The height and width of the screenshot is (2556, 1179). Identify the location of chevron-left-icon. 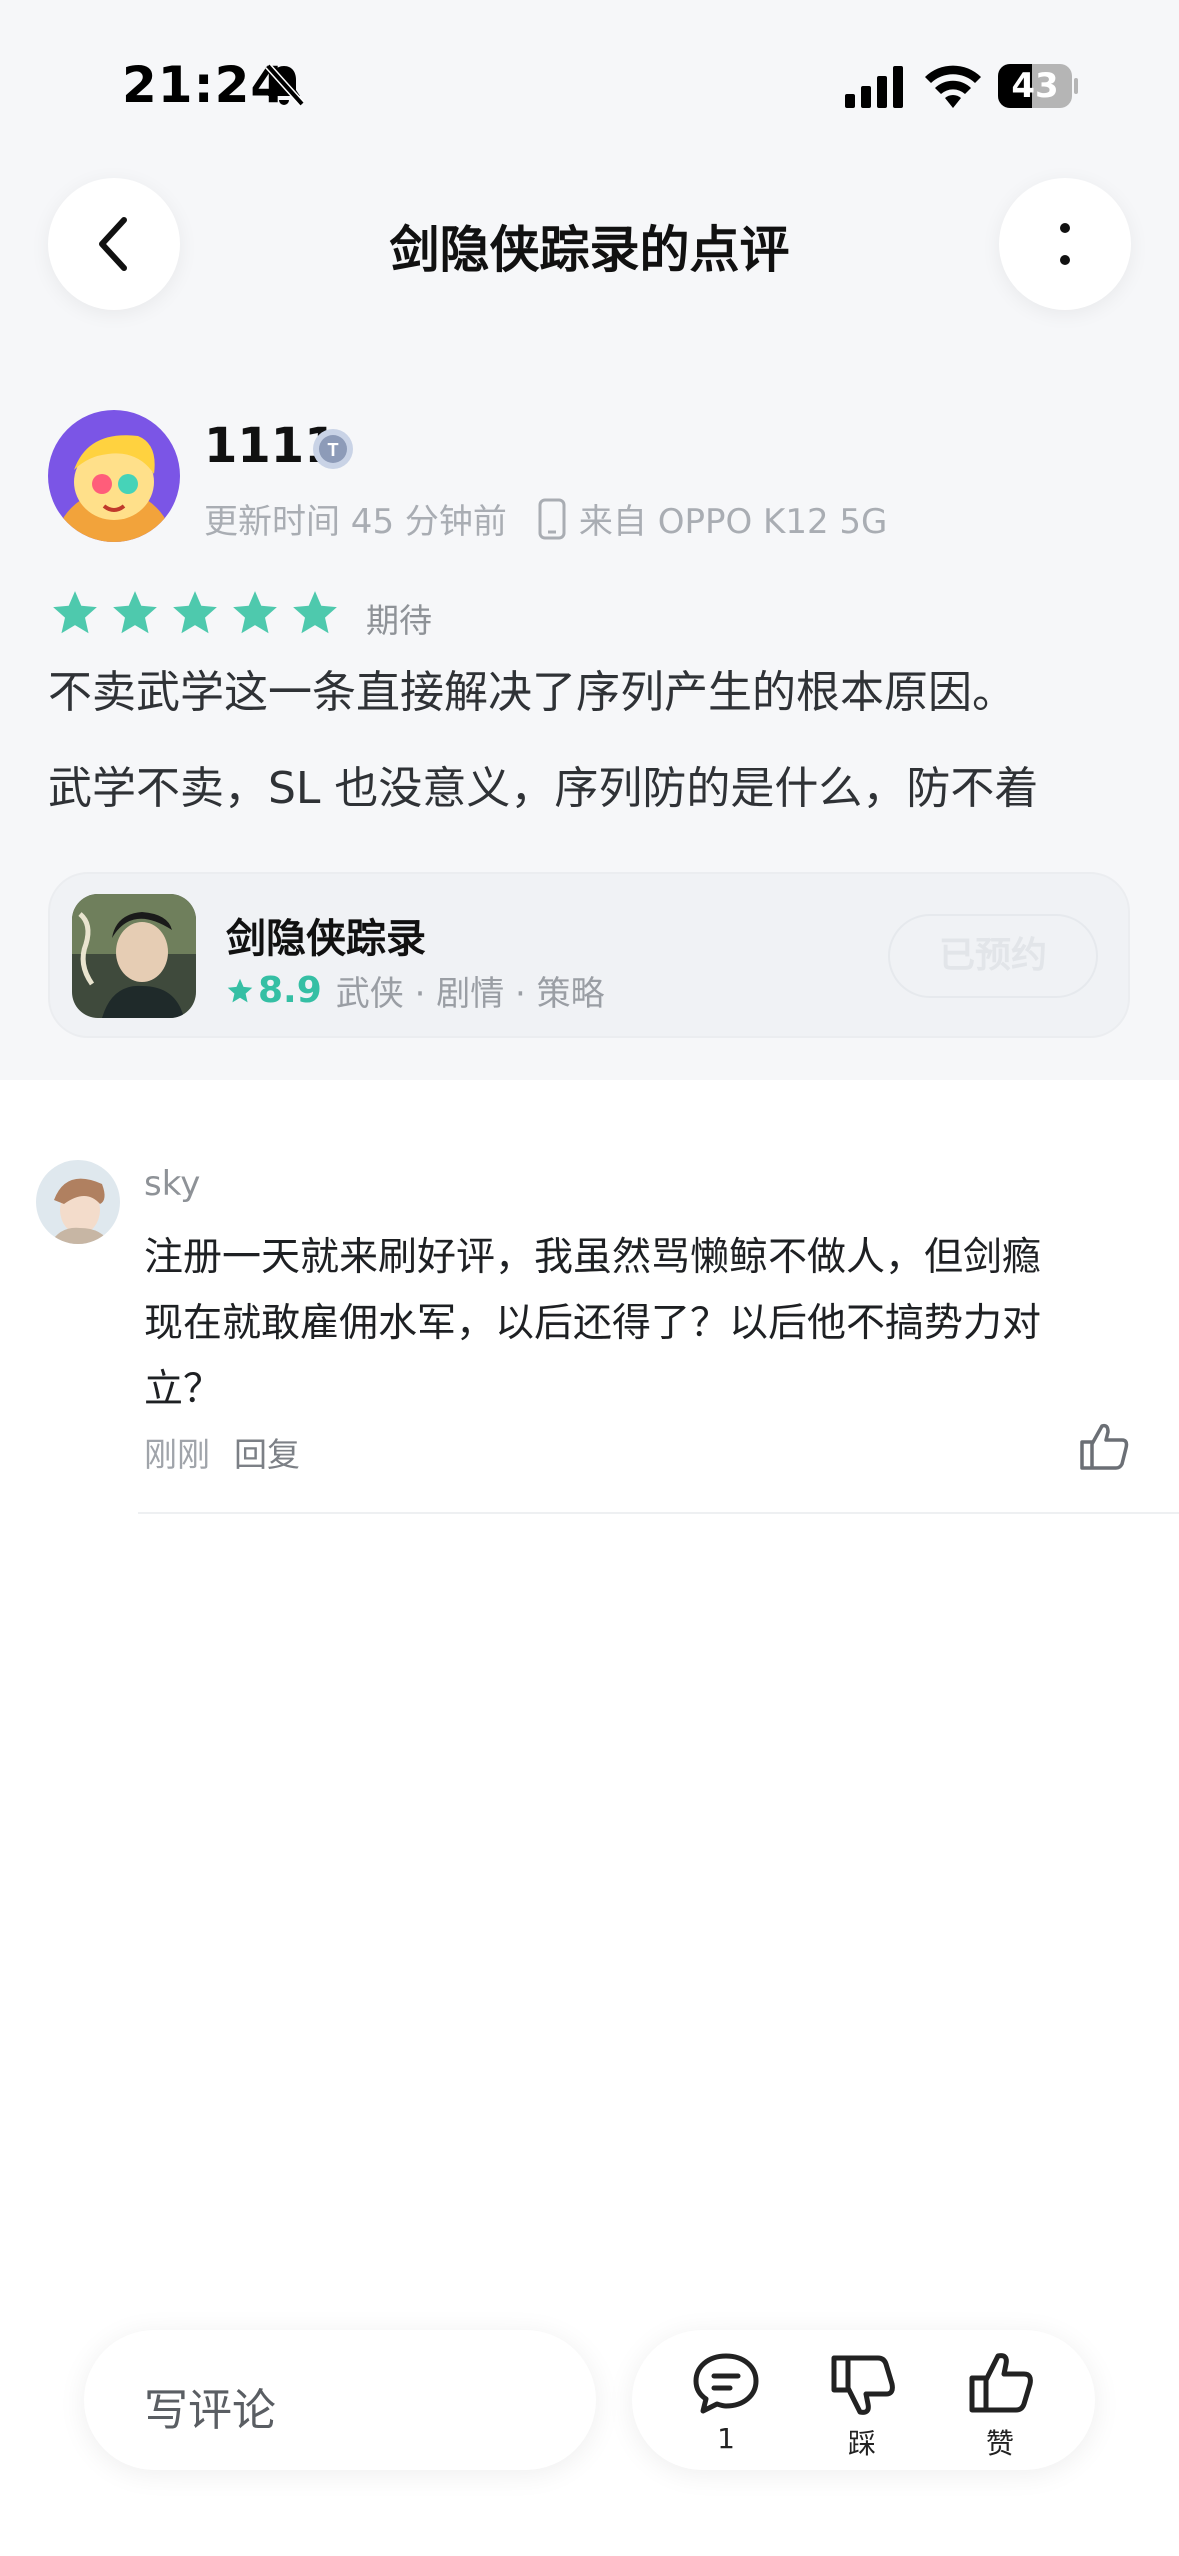
(113, 244).